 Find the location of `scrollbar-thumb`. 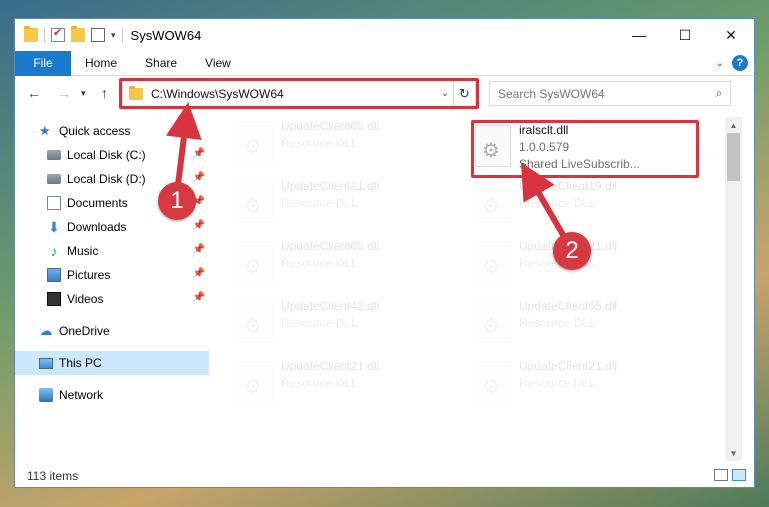

scrollbar-thumb is located at coordinates (733, 157).